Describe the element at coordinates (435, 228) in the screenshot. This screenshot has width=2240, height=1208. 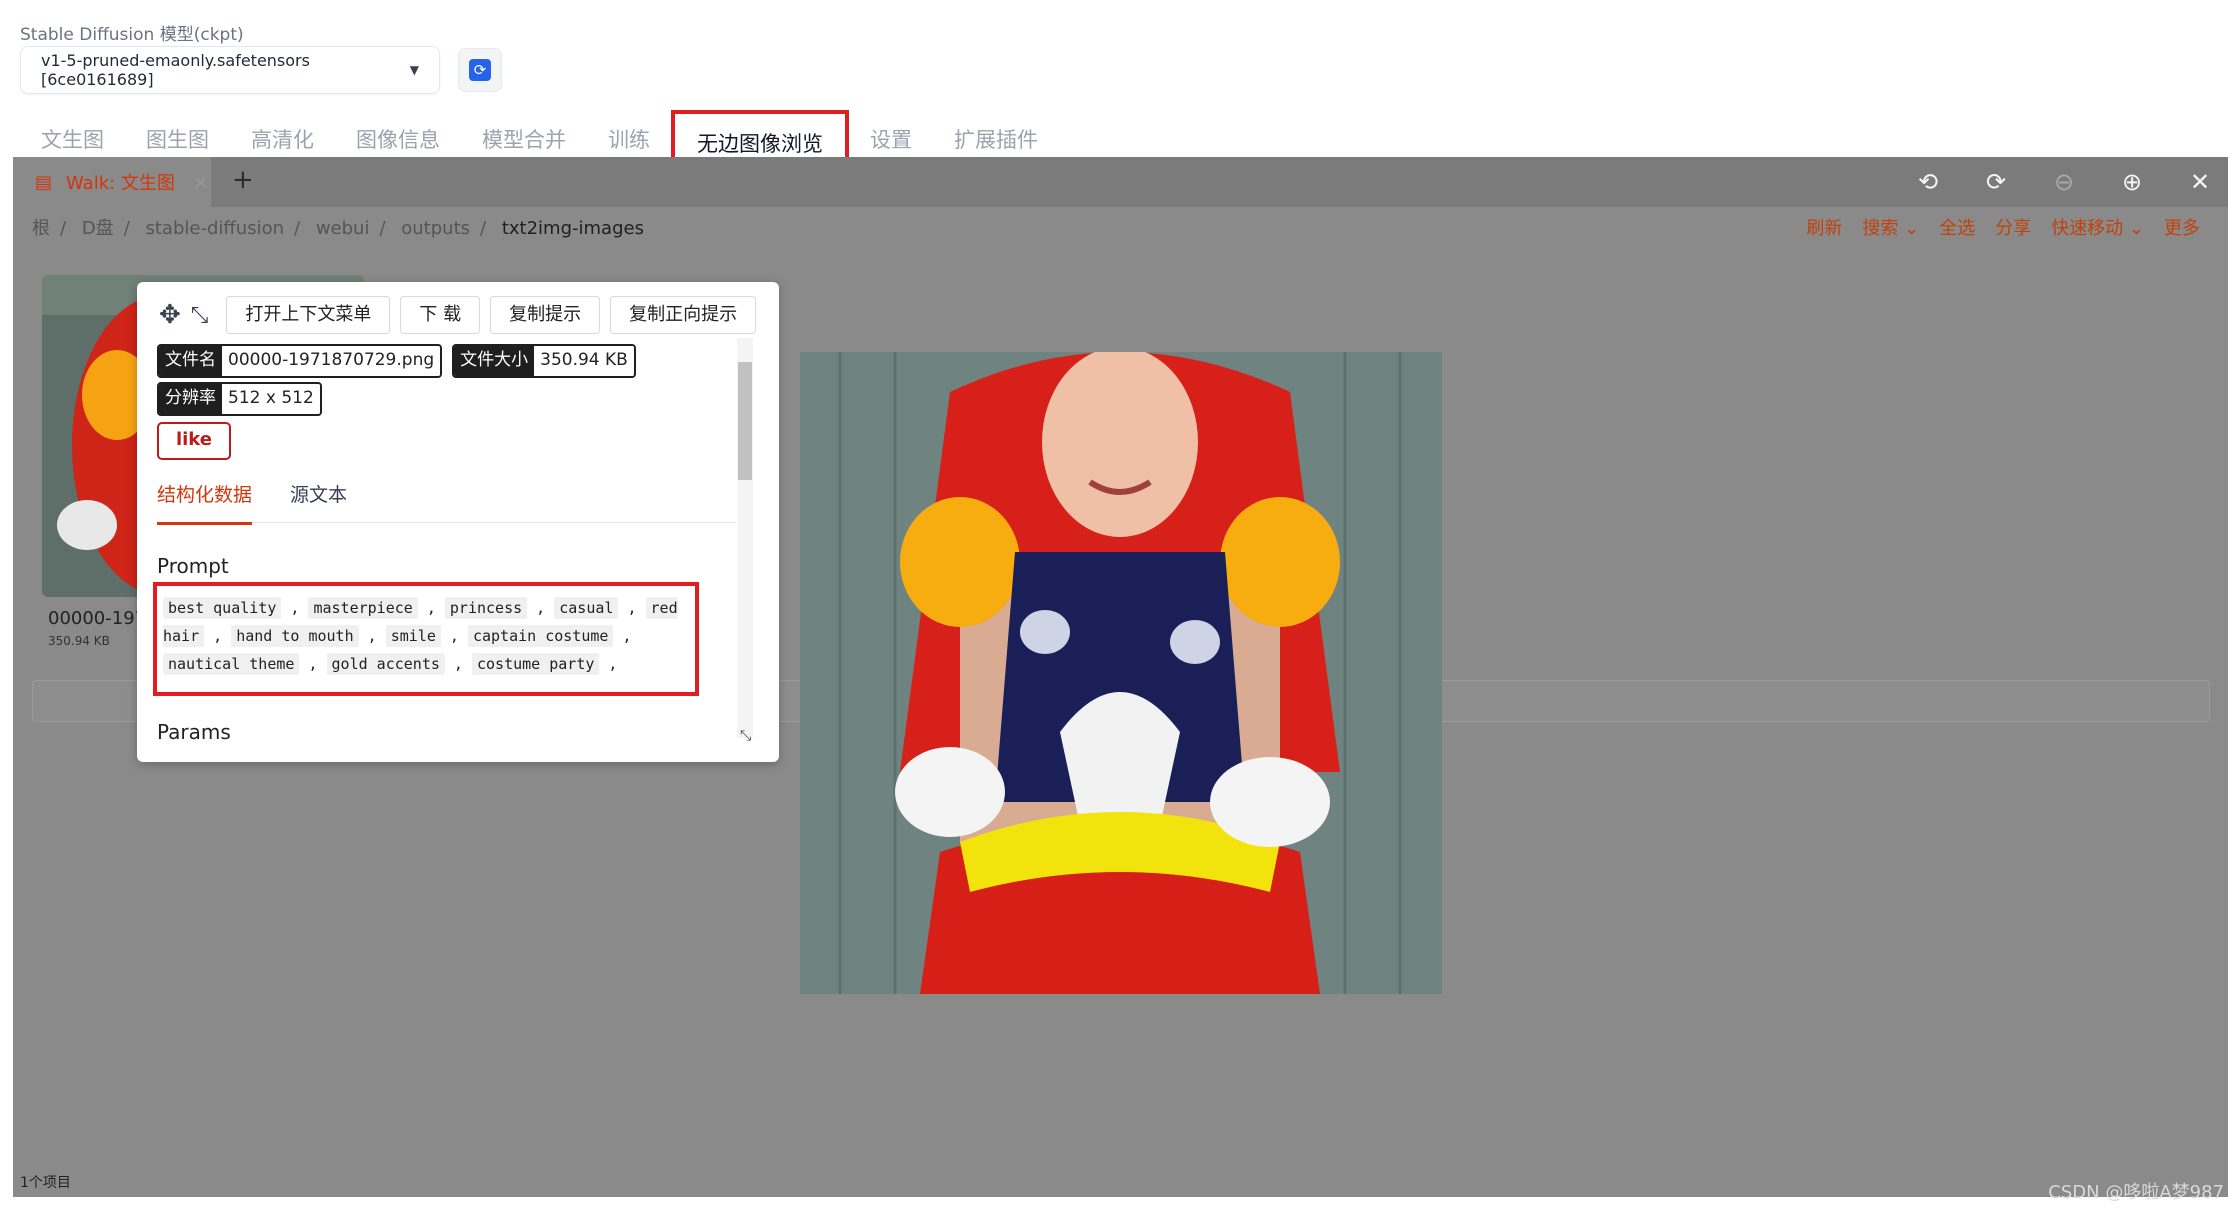
I see `breadcrumb-item: outputs` at that location.